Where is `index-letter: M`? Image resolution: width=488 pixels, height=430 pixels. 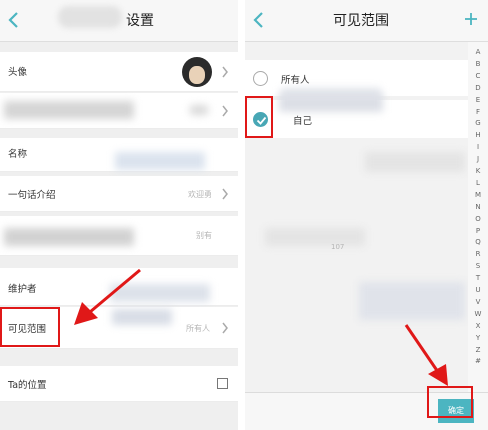
index-letter: M is located at coordinates (478, 195).